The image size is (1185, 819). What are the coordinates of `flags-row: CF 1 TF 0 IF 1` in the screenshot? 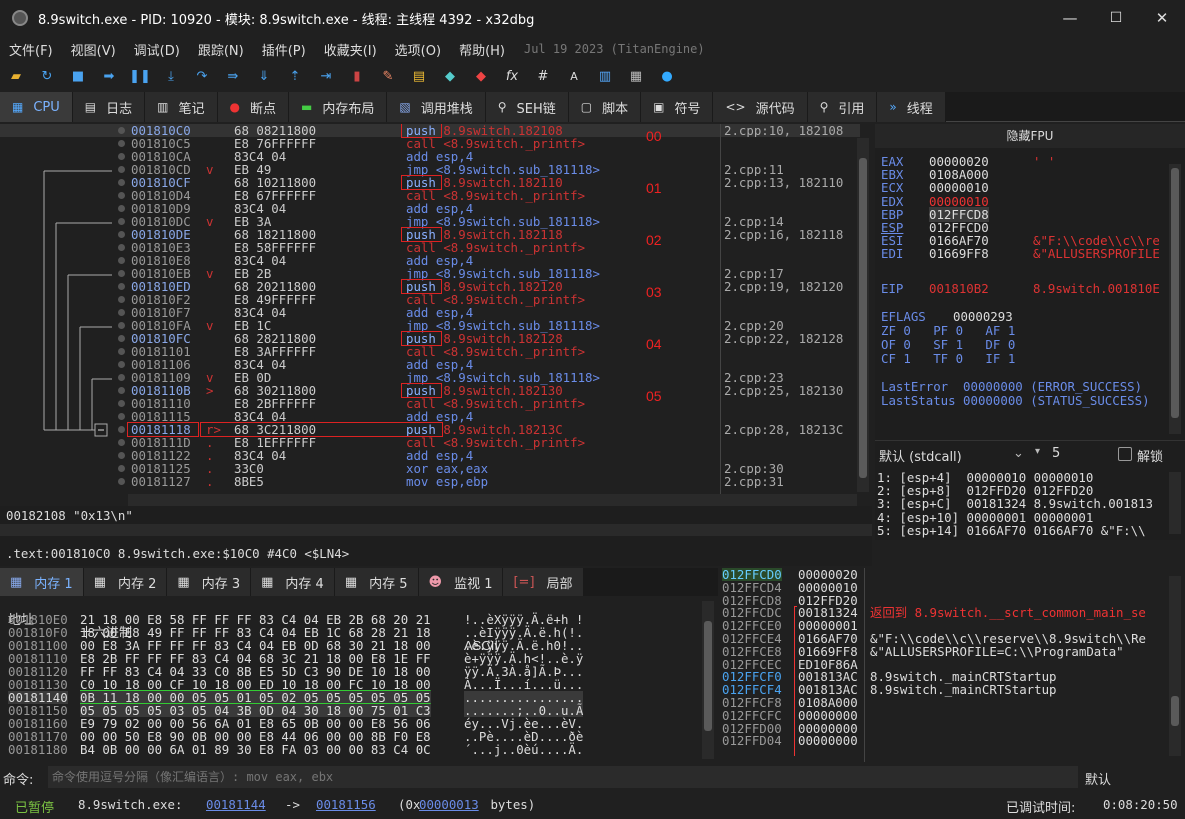 It's located at (948, 358).